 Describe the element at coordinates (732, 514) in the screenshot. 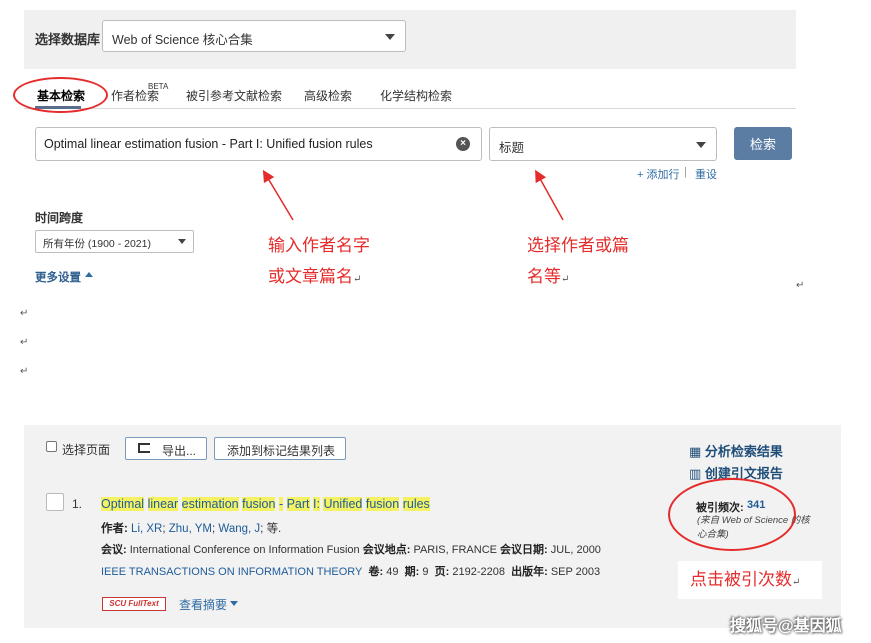

I see `annotation-circle-cited` at that location.